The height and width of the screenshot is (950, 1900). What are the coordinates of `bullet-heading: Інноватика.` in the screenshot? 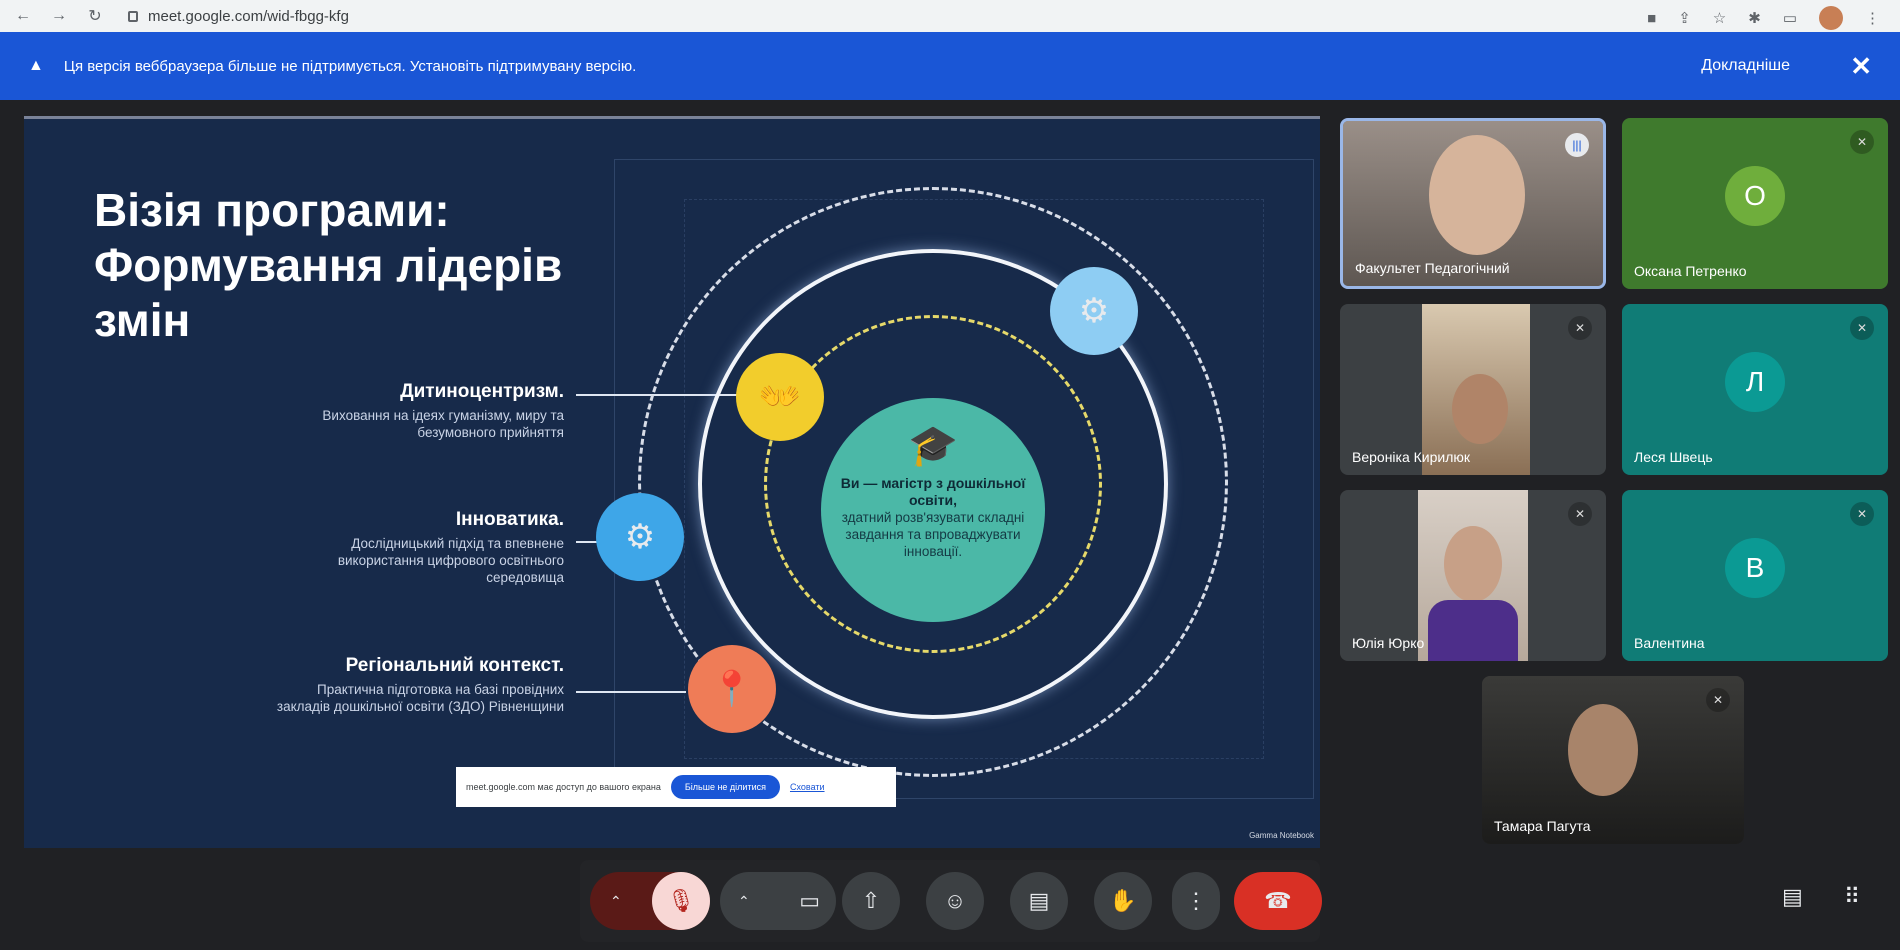 It's located at (509, 519).